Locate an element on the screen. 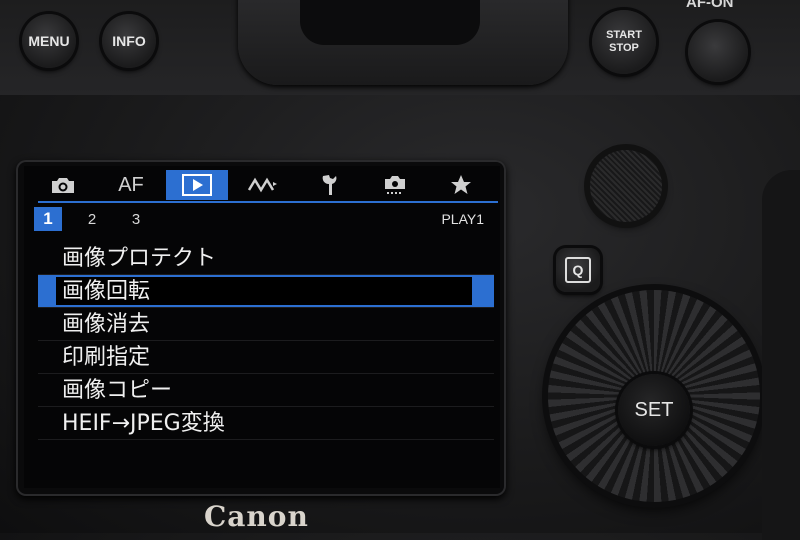 The image size is (800, 540). menu-tab-bar: AF is located at coordinates (262, 184).